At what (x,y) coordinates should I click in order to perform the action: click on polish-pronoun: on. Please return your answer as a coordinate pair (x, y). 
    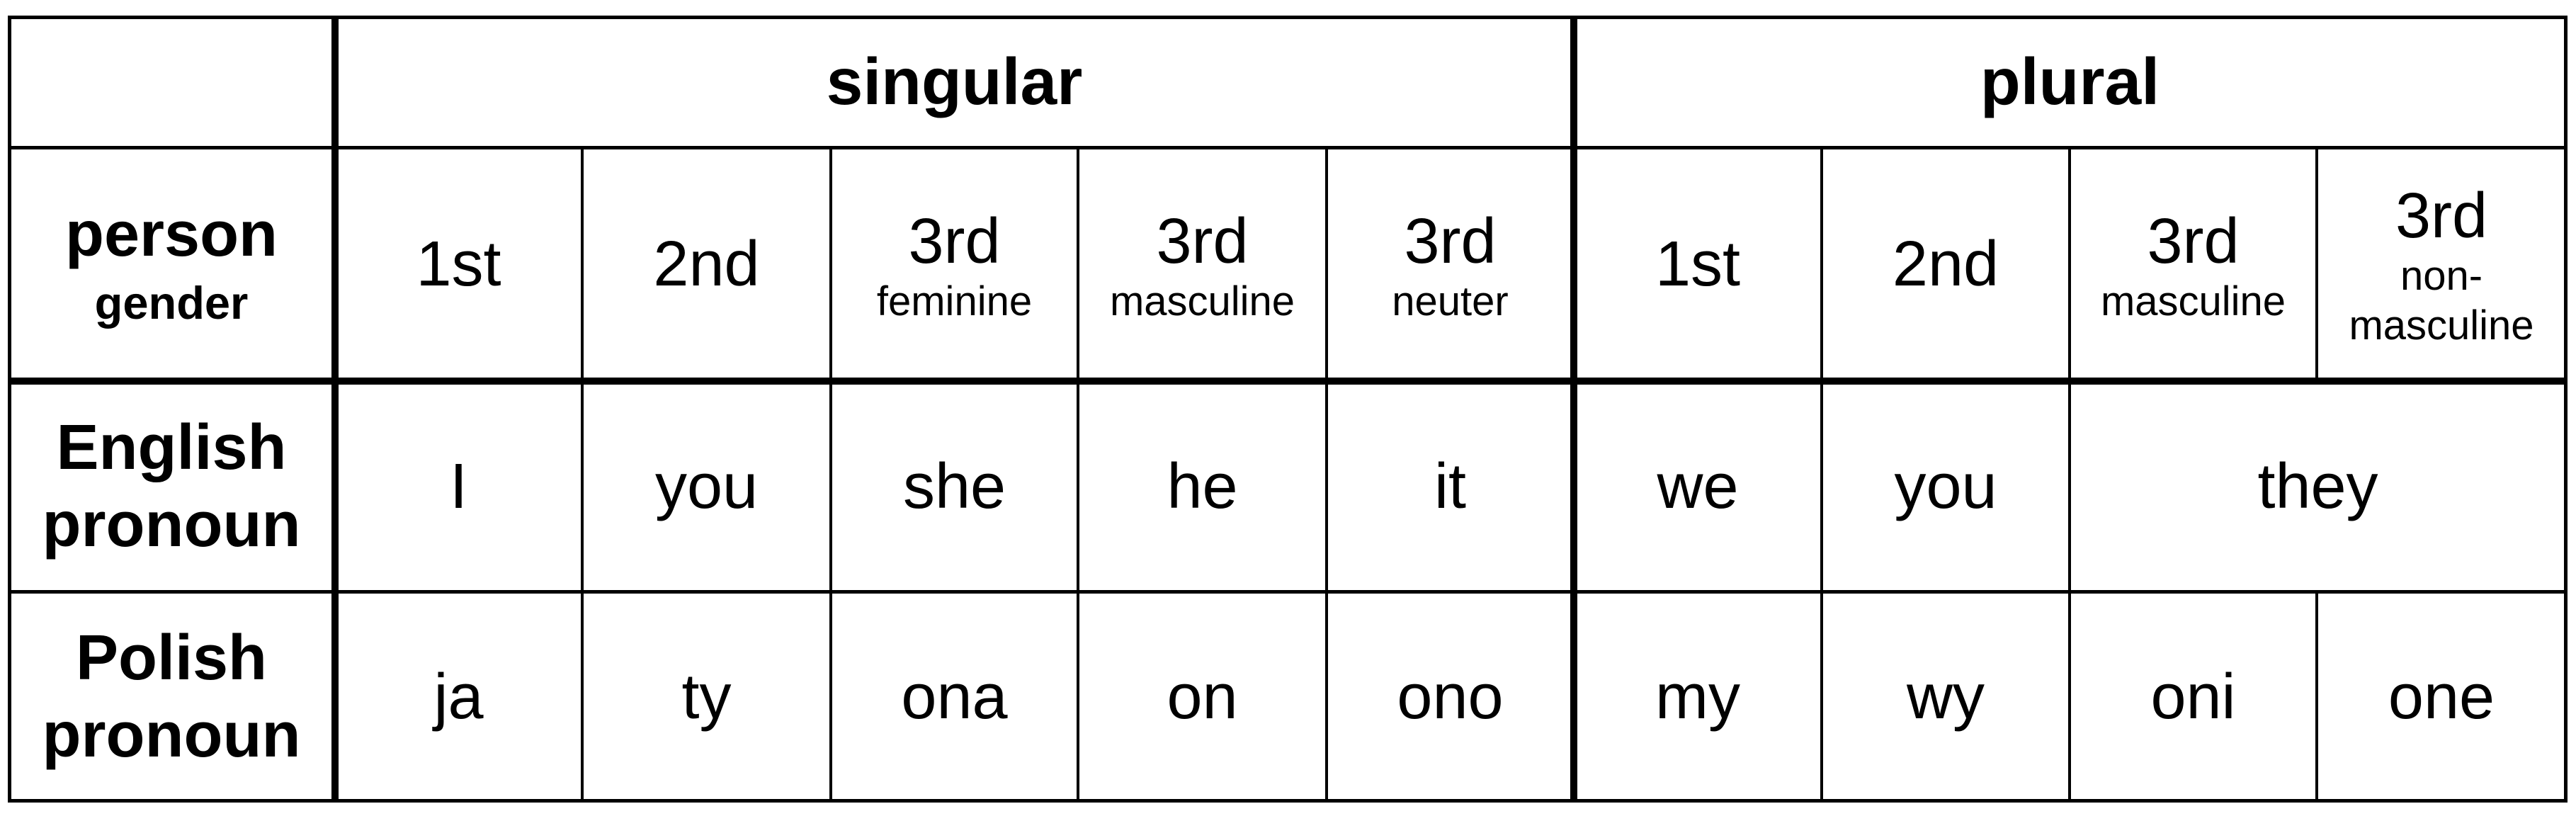
    Looking at the image, I should click on (1202, 697).